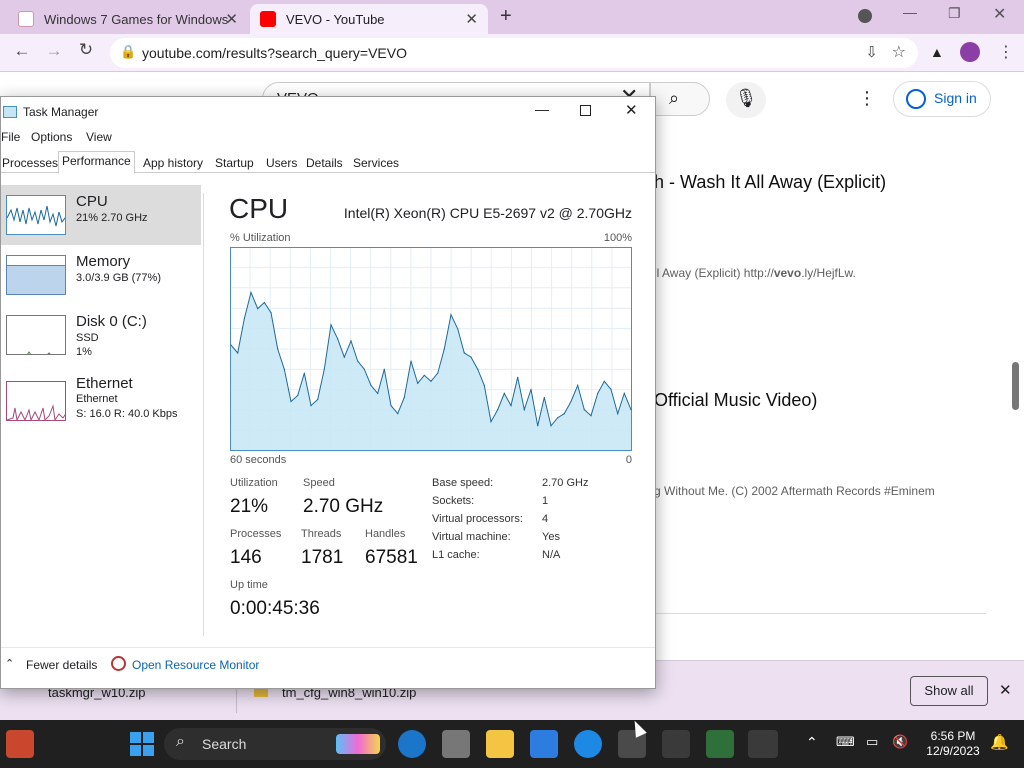 The image size is (1024, 768). I want to click on minimize-icon: —, so click(542, 109).